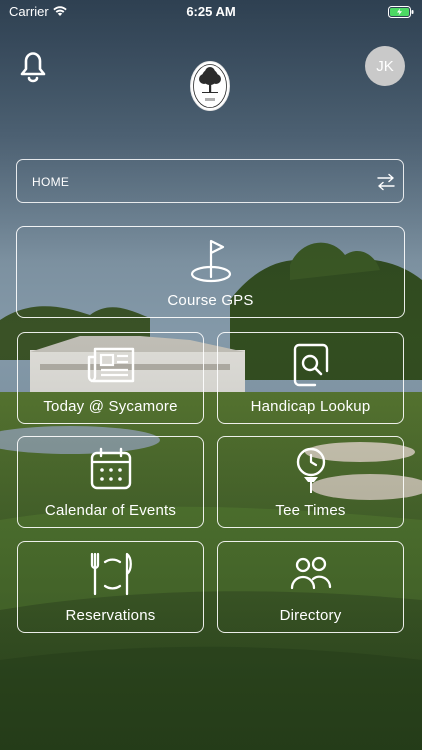 This screenshot has width=422, height=750. I want to click on user-avatar: JK, so click(385, 66).